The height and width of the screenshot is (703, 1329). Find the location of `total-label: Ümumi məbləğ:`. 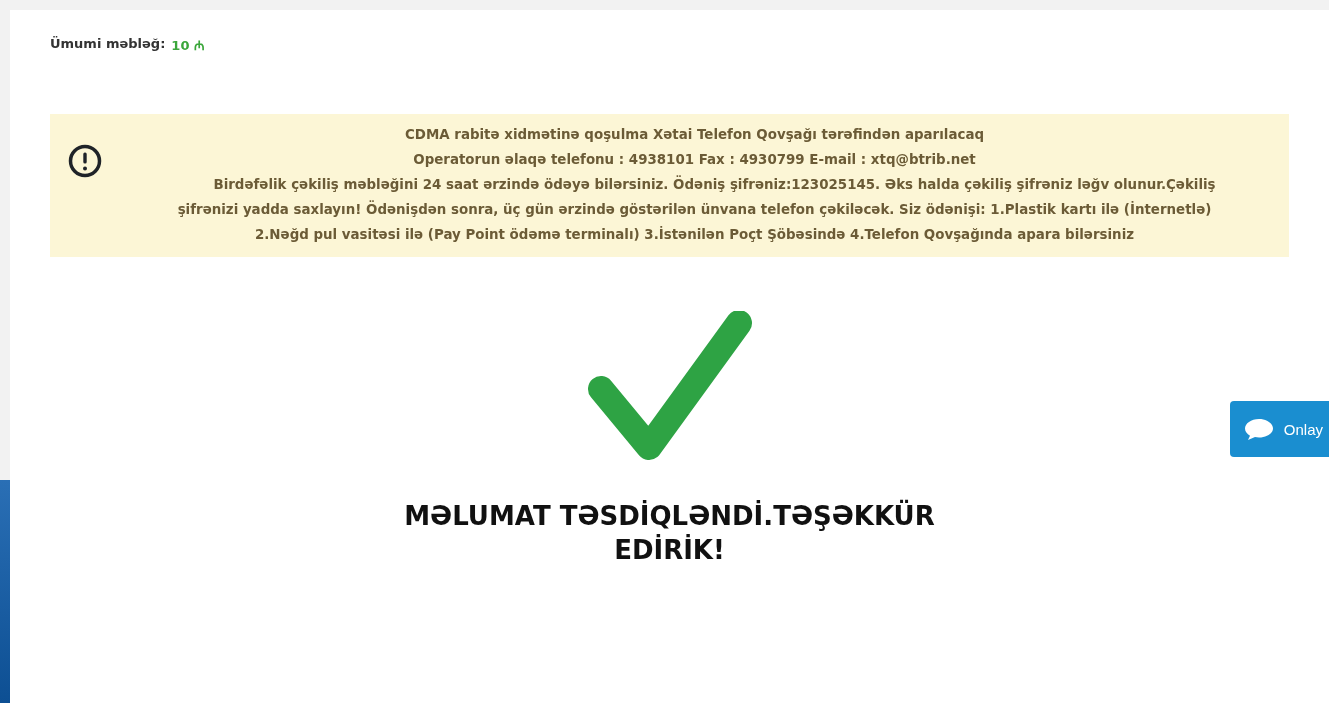

total-label: Ümumi məbləğ: is located at coordinates (108, 44).